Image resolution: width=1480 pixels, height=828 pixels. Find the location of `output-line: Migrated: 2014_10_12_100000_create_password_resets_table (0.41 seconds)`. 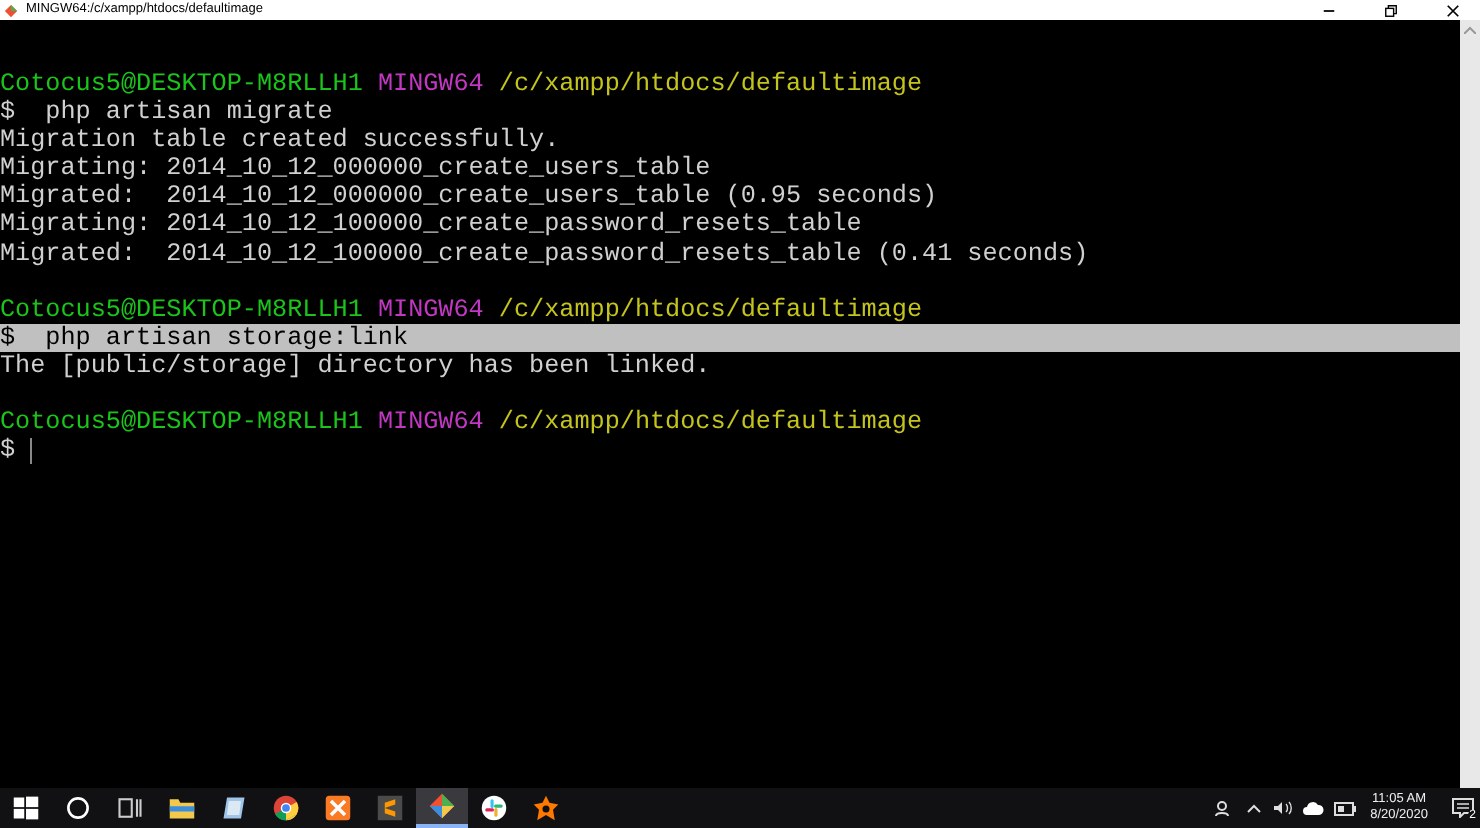

output-line: Migrated: 2014_10_12_100000_create_password_resets_table (0.41 seconds) is located at coordinates (545, 253).